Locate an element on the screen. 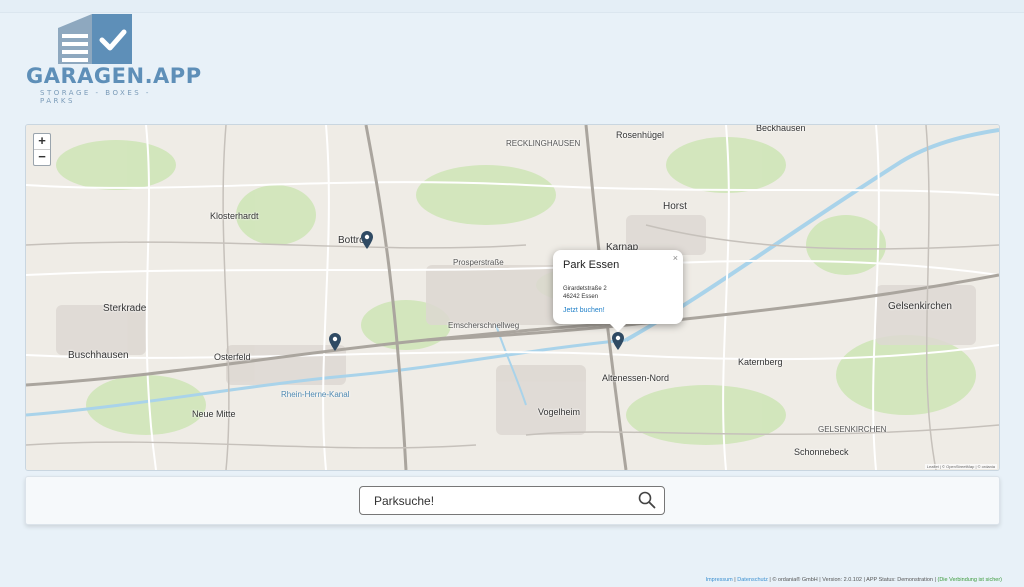  map-marker-park-essen is located at coordinates (618, 341).